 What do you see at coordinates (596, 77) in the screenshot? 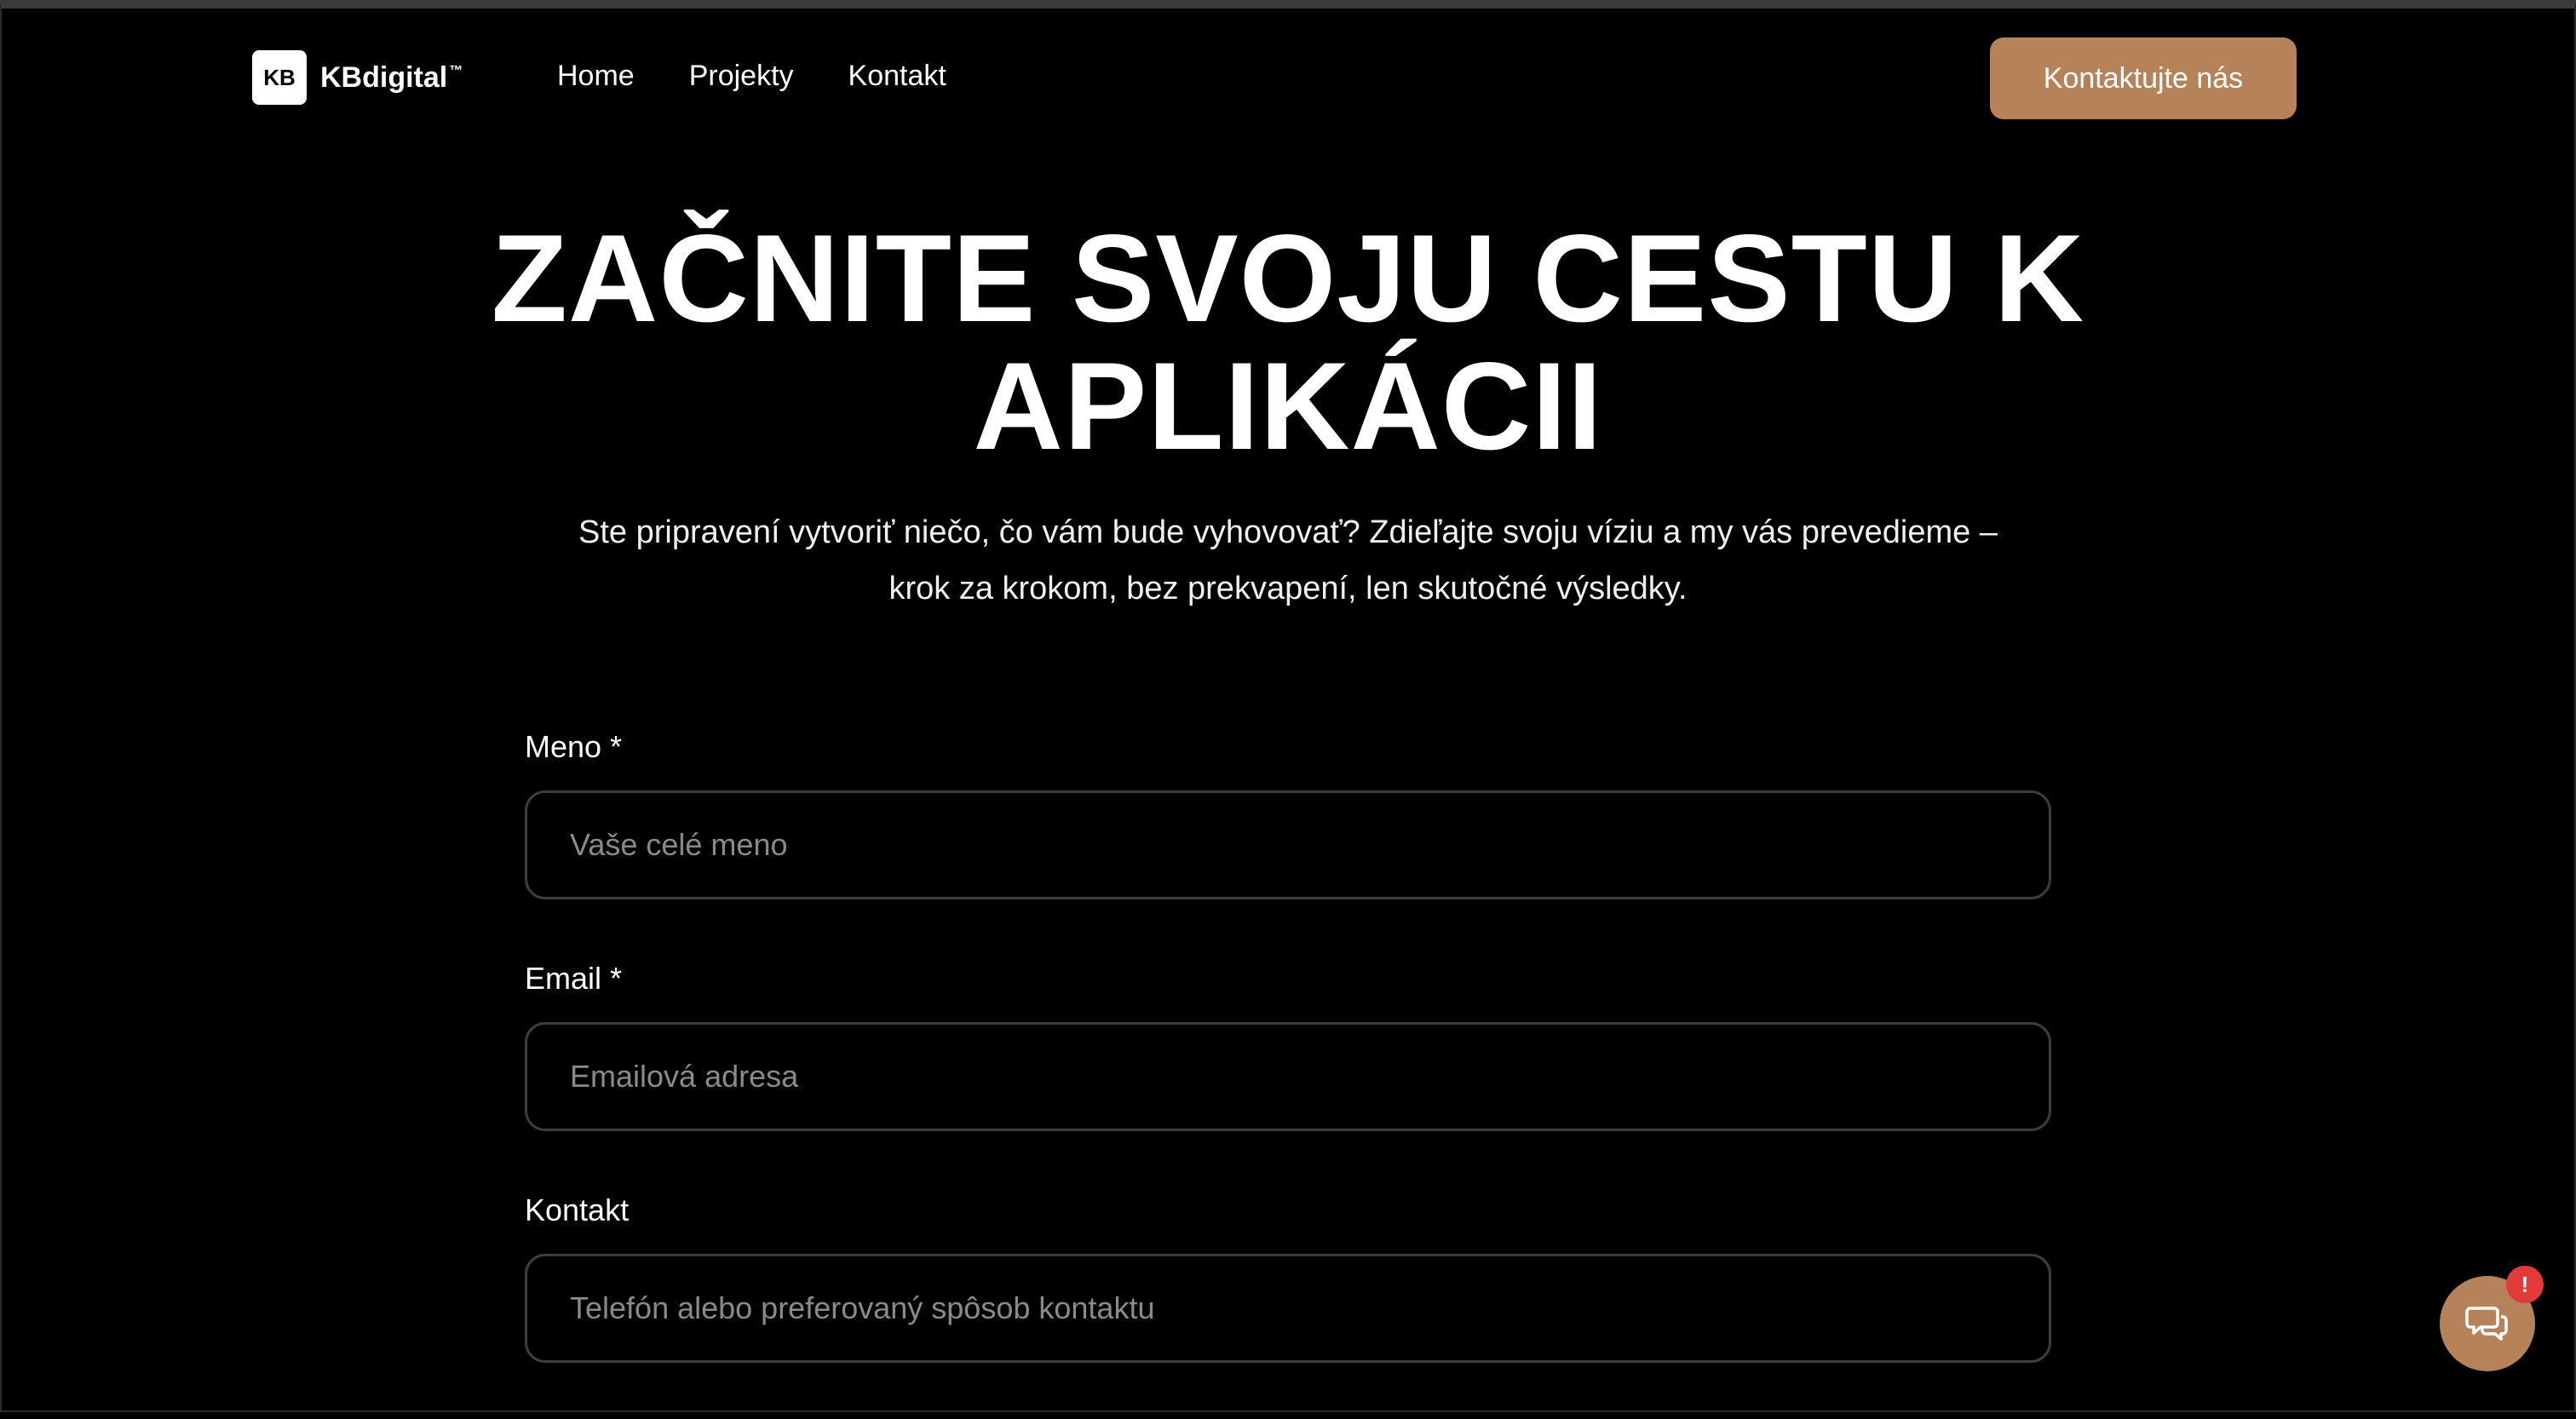
I see `nav-home: Home` at bounding box center [596, 77].